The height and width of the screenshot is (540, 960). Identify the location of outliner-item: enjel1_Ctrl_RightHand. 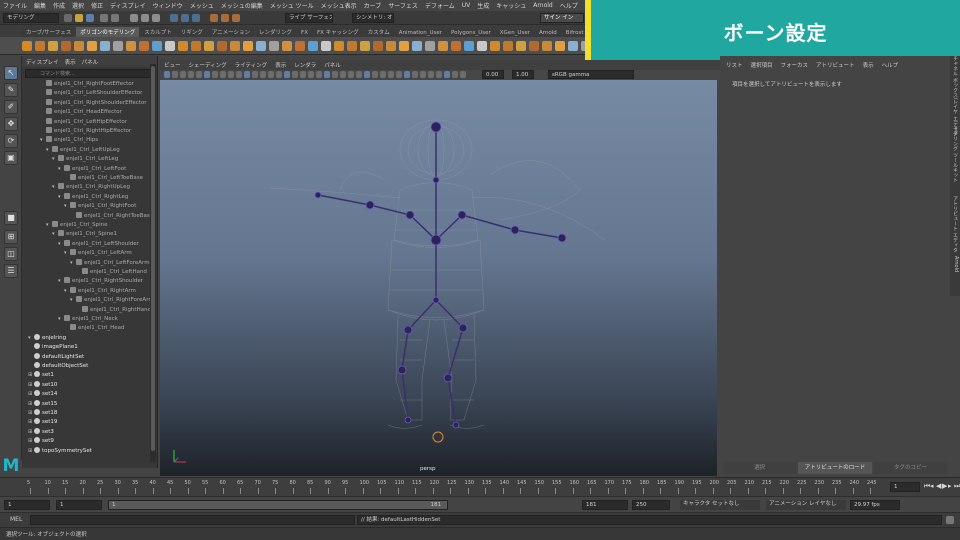
(89, 310).